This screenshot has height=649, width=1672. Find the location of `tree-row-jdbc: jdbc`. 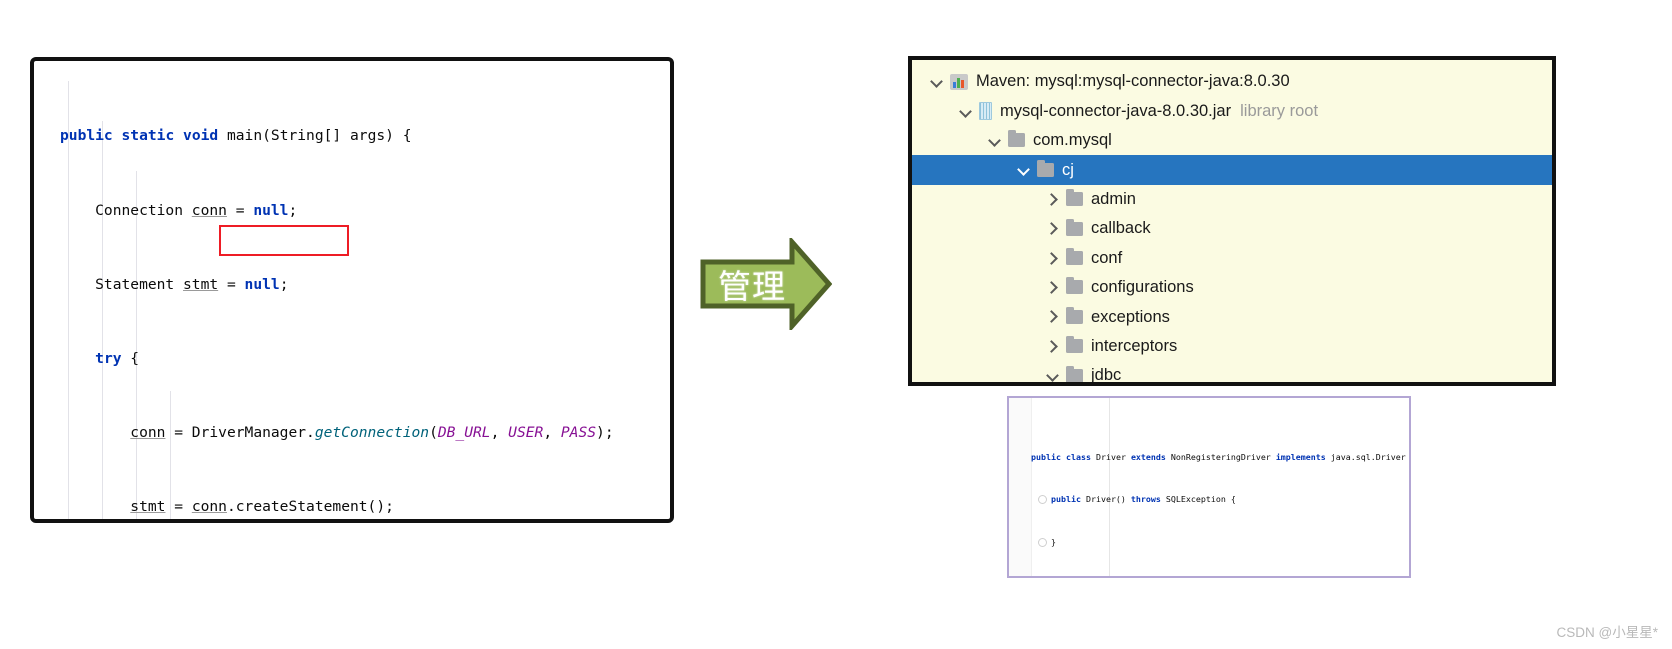

tree-row-jdbc: jdbc is located at coordinates (1232, 373).